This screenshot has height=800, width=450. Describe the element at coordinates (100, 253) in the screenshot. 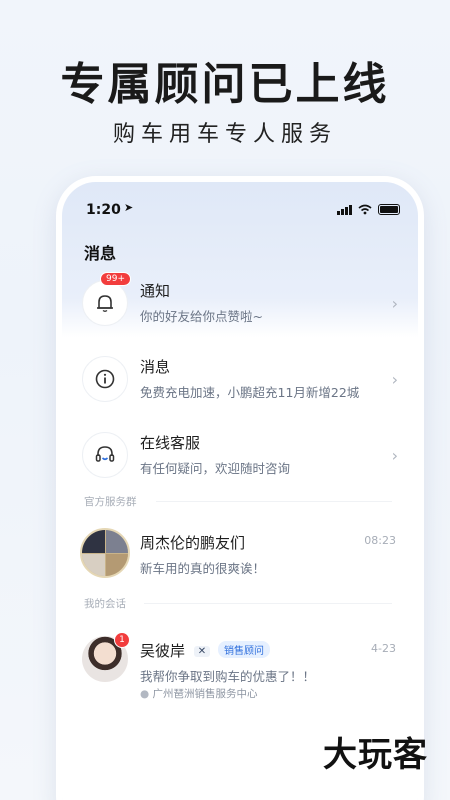

I see `page-title: 消息` at that location.